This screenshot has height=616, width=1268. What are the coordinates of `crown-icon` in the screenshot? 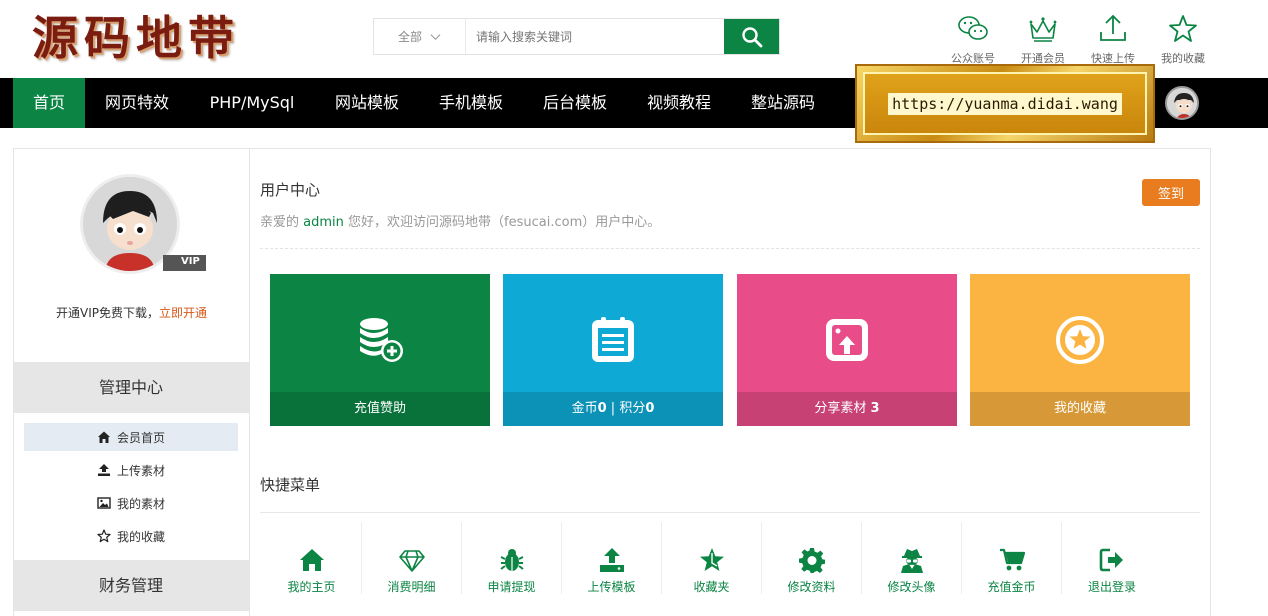 It's located at (1043, 29).